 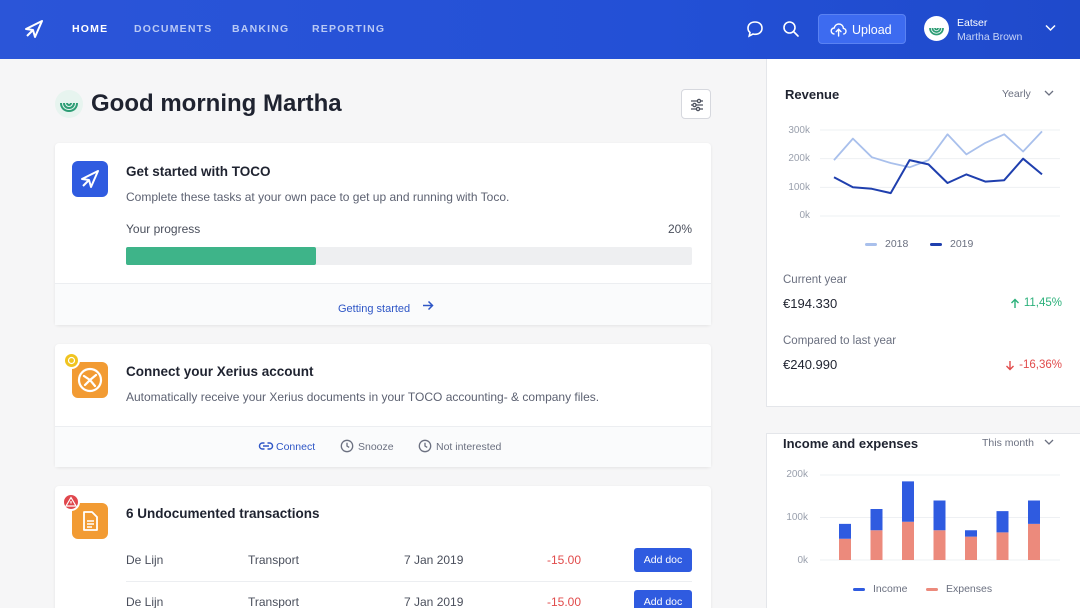 I want to click on progress-value: 20%, so click(x=679, y=229).